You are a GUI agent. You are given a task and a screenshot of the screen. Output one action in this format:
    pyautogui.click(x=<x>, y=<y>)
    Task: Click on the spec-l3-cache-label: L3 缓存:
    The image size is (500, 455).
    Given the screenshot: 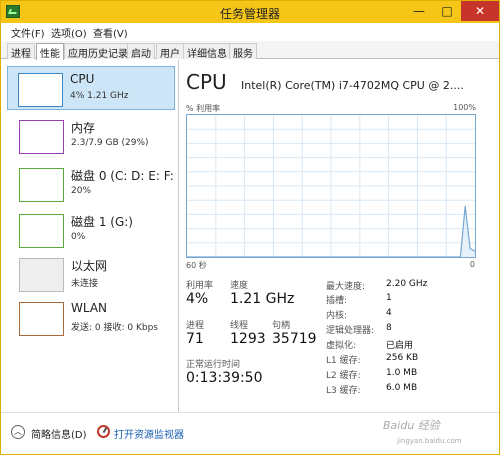 What is the action you would take?
    pyautogui.click(x=343, y=391)
    